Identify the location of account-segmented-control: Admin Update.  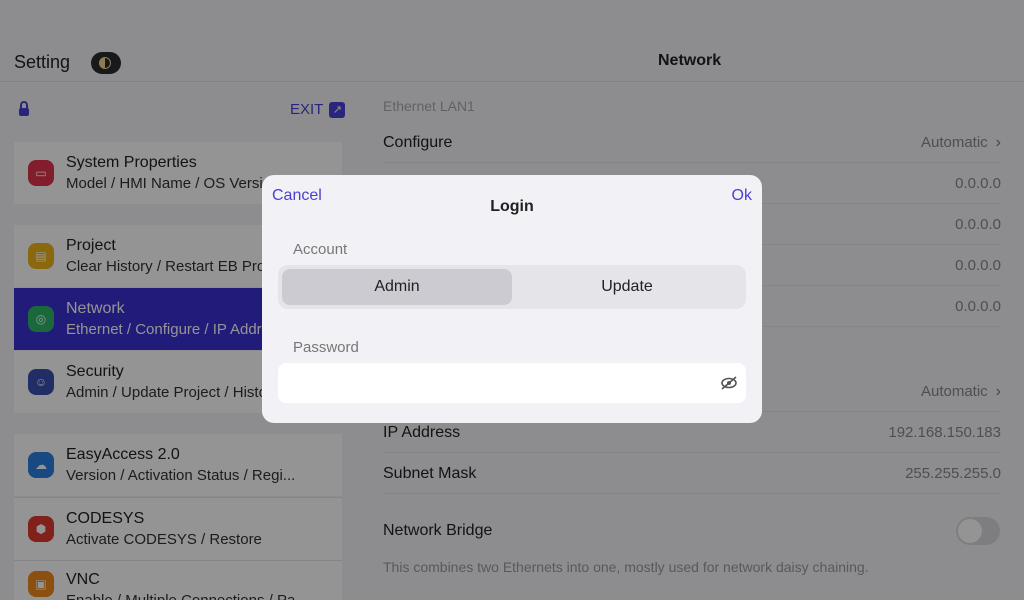
(512, 287).